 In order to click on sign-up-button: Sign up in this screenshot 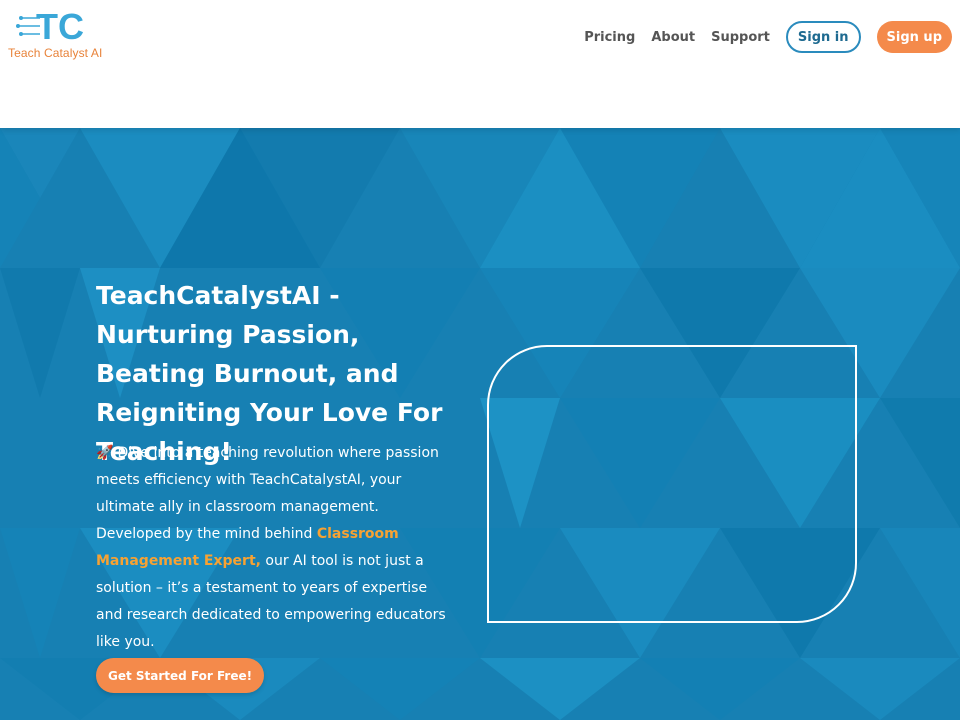, I will do `click(914, 37)`.